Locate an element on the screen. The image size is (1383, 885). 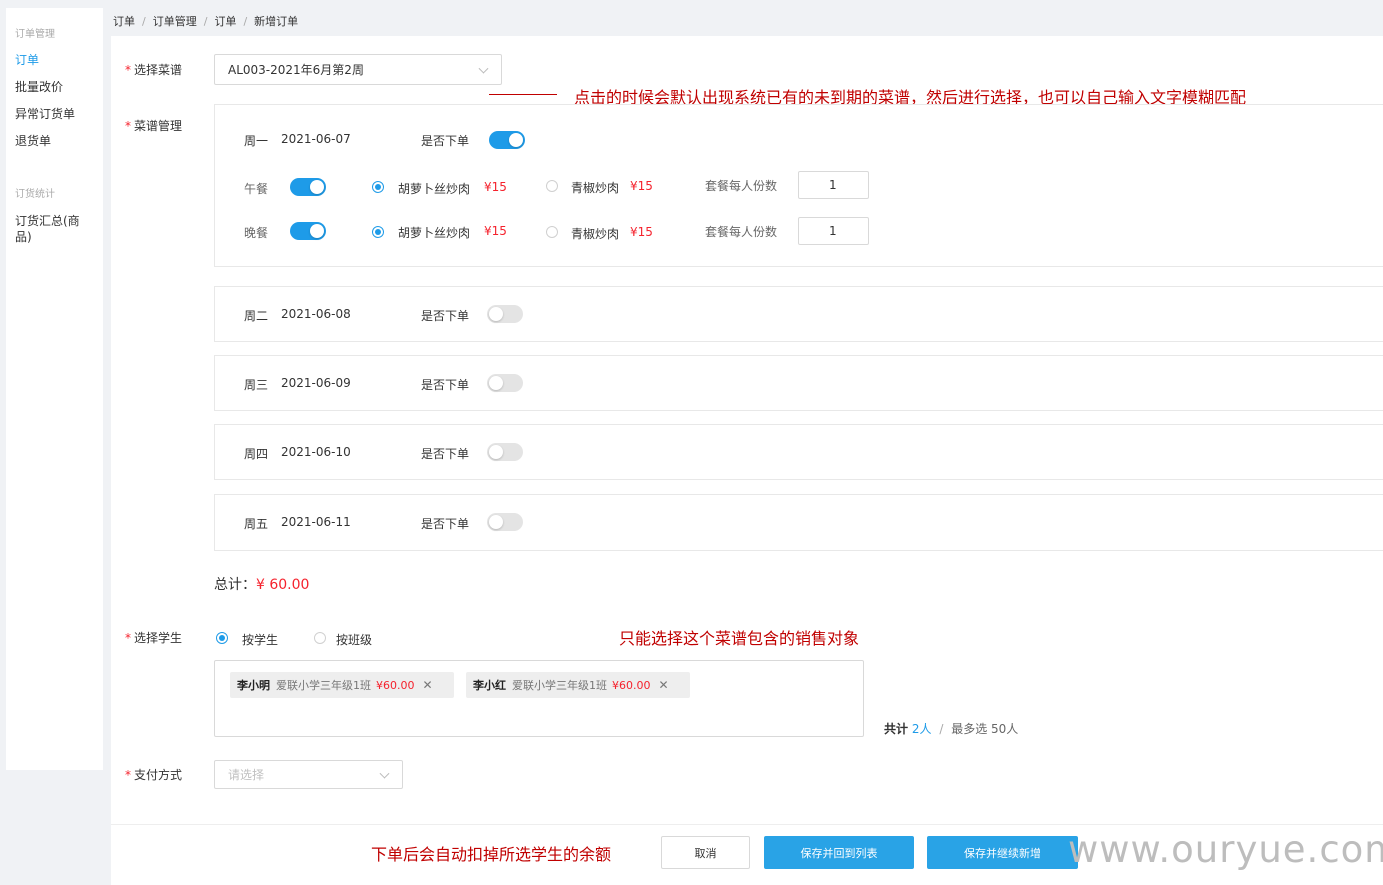
student-tag: 李小明 爱联小学三年级1班 ¥60.00 ✕ is located at coordinates (342, 685).